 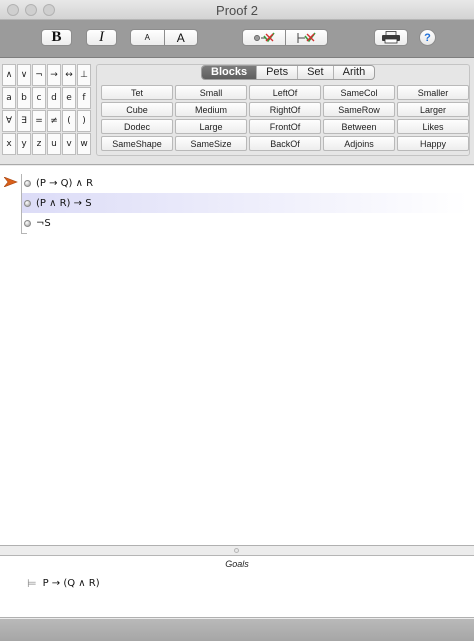 What do you see at coordinates (39, 121) in the screenshot?
I see `symbol-equals: =` at bounding box center [39, 121].